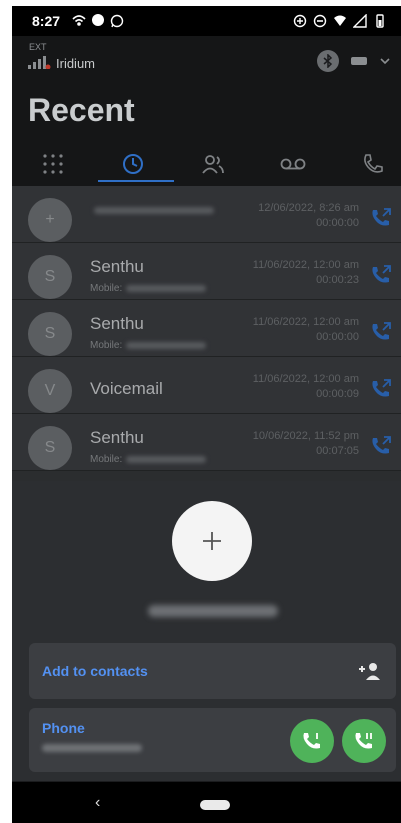 Image resolution: width=401 pixels, height=823 pixels. I want to click on redacted-phone-number, so click(213, 611).